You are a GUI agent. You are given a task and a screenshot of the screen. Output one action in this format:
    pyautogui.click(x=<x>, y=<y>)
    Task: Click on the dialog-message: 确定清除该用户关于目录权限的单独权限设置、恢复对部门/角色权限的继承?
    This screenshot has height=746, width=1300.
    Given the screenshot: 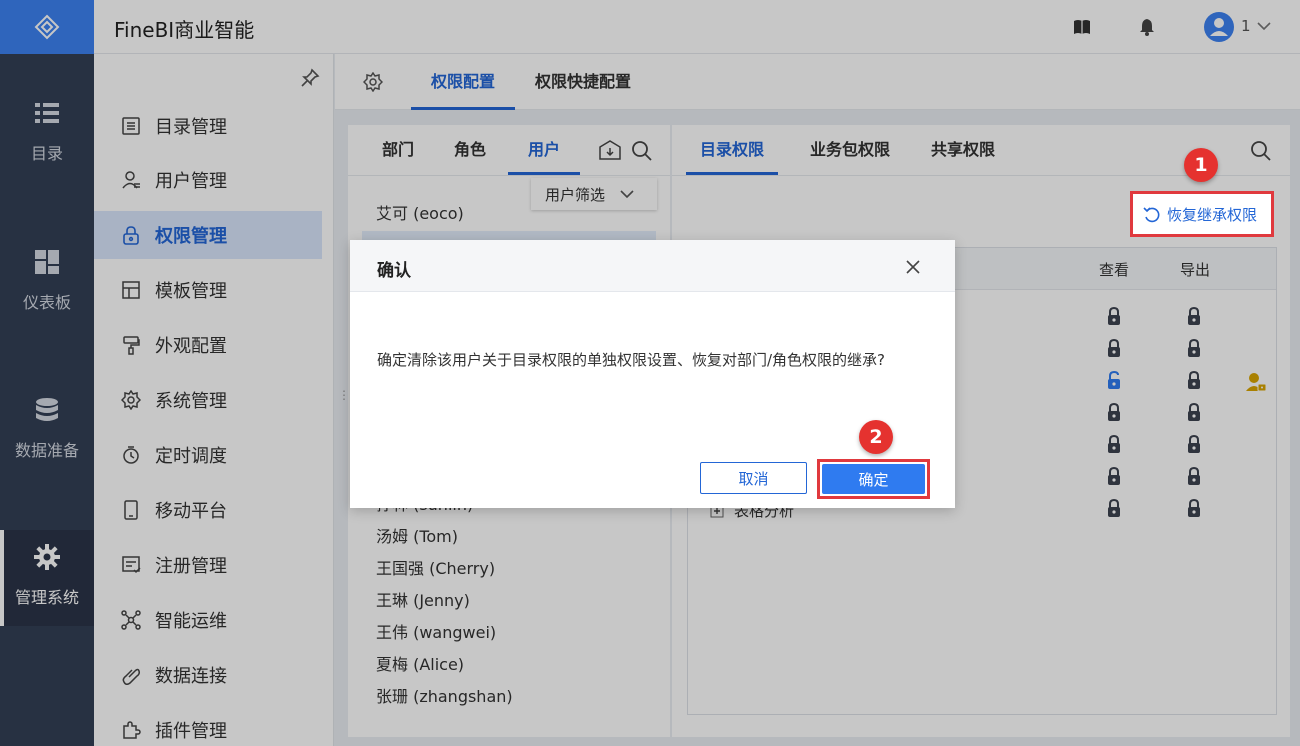 What is the action you would take?
    pyautogui.click(x=631, y=360)
    